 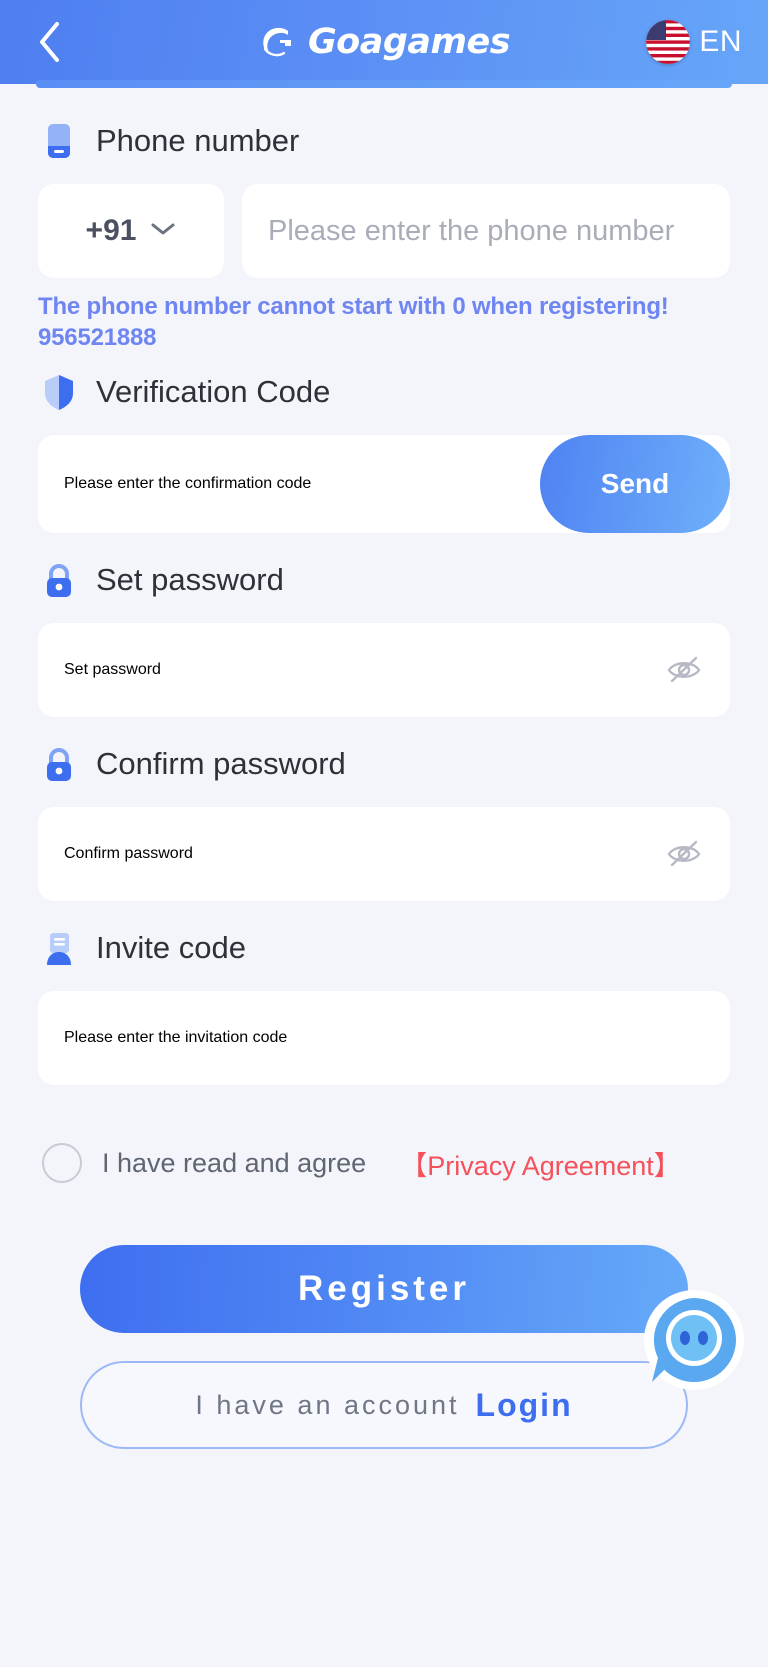 I want to click on app-header: Goagames EN, so click(x=384, y=44).